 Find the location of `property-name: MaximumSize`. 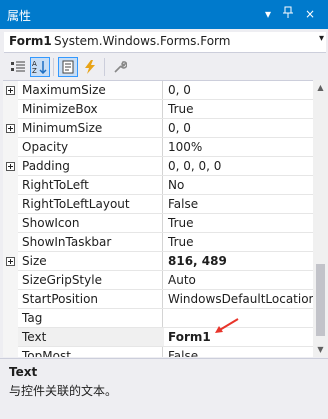

property-name: MaximumSize is located at coordinates (91, 90).